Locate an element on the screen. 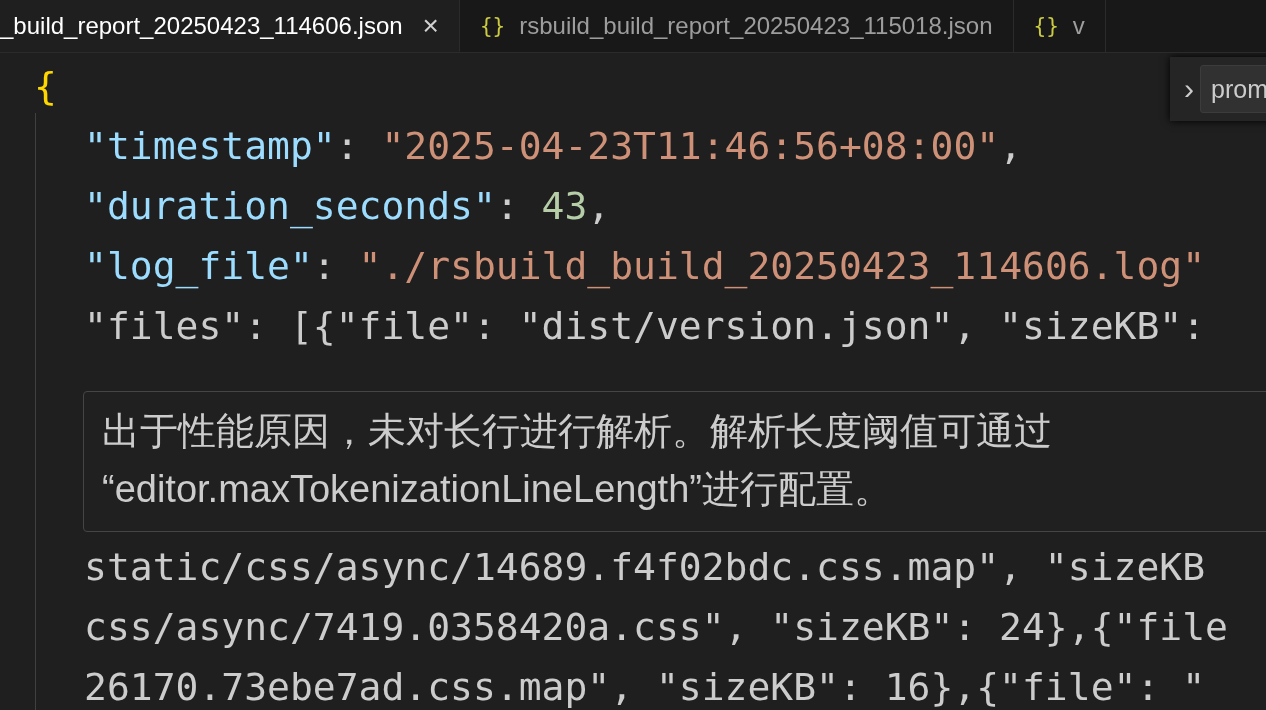 Image resolution: width=1266 pixels, height=710 pixels. code-line: static/css/async/14689.f4f02bdc.css.map", "sizeKB is located at coordinates (645, 567).